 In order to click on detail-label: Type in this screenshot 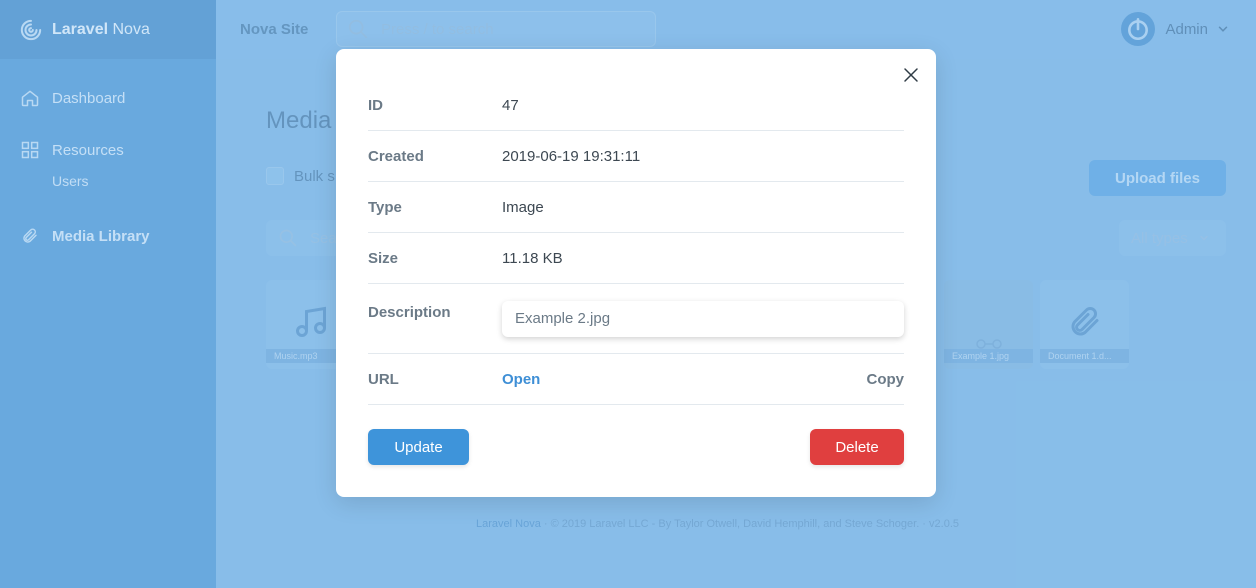, I will do `click(385, 207)`.